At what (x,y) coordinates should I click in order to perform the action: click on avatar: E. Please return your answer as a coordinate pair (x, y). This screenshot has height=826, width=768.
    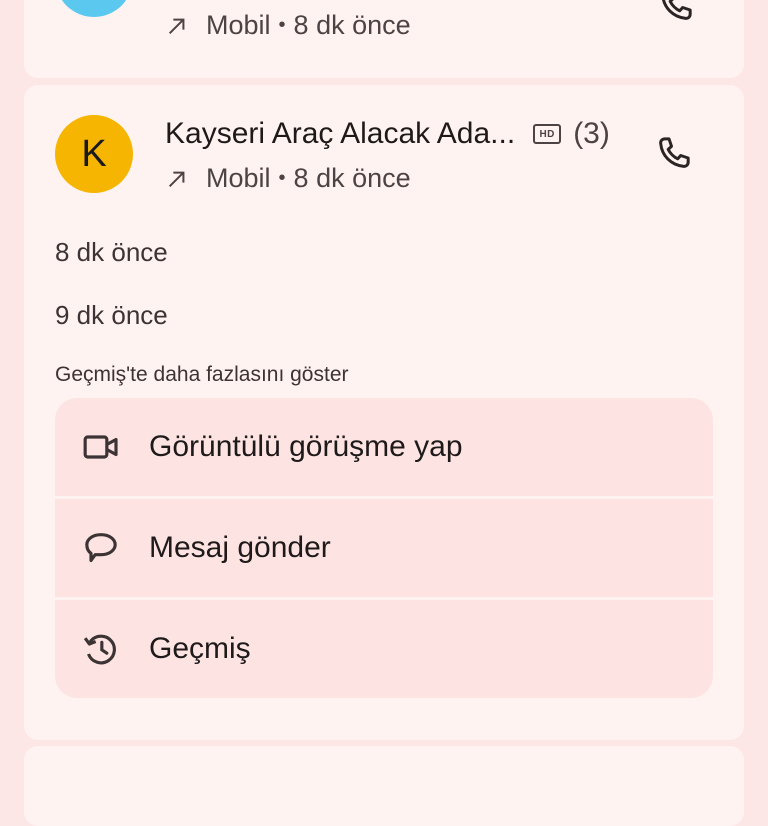
    Looking at the image, I should click on (94, 8).